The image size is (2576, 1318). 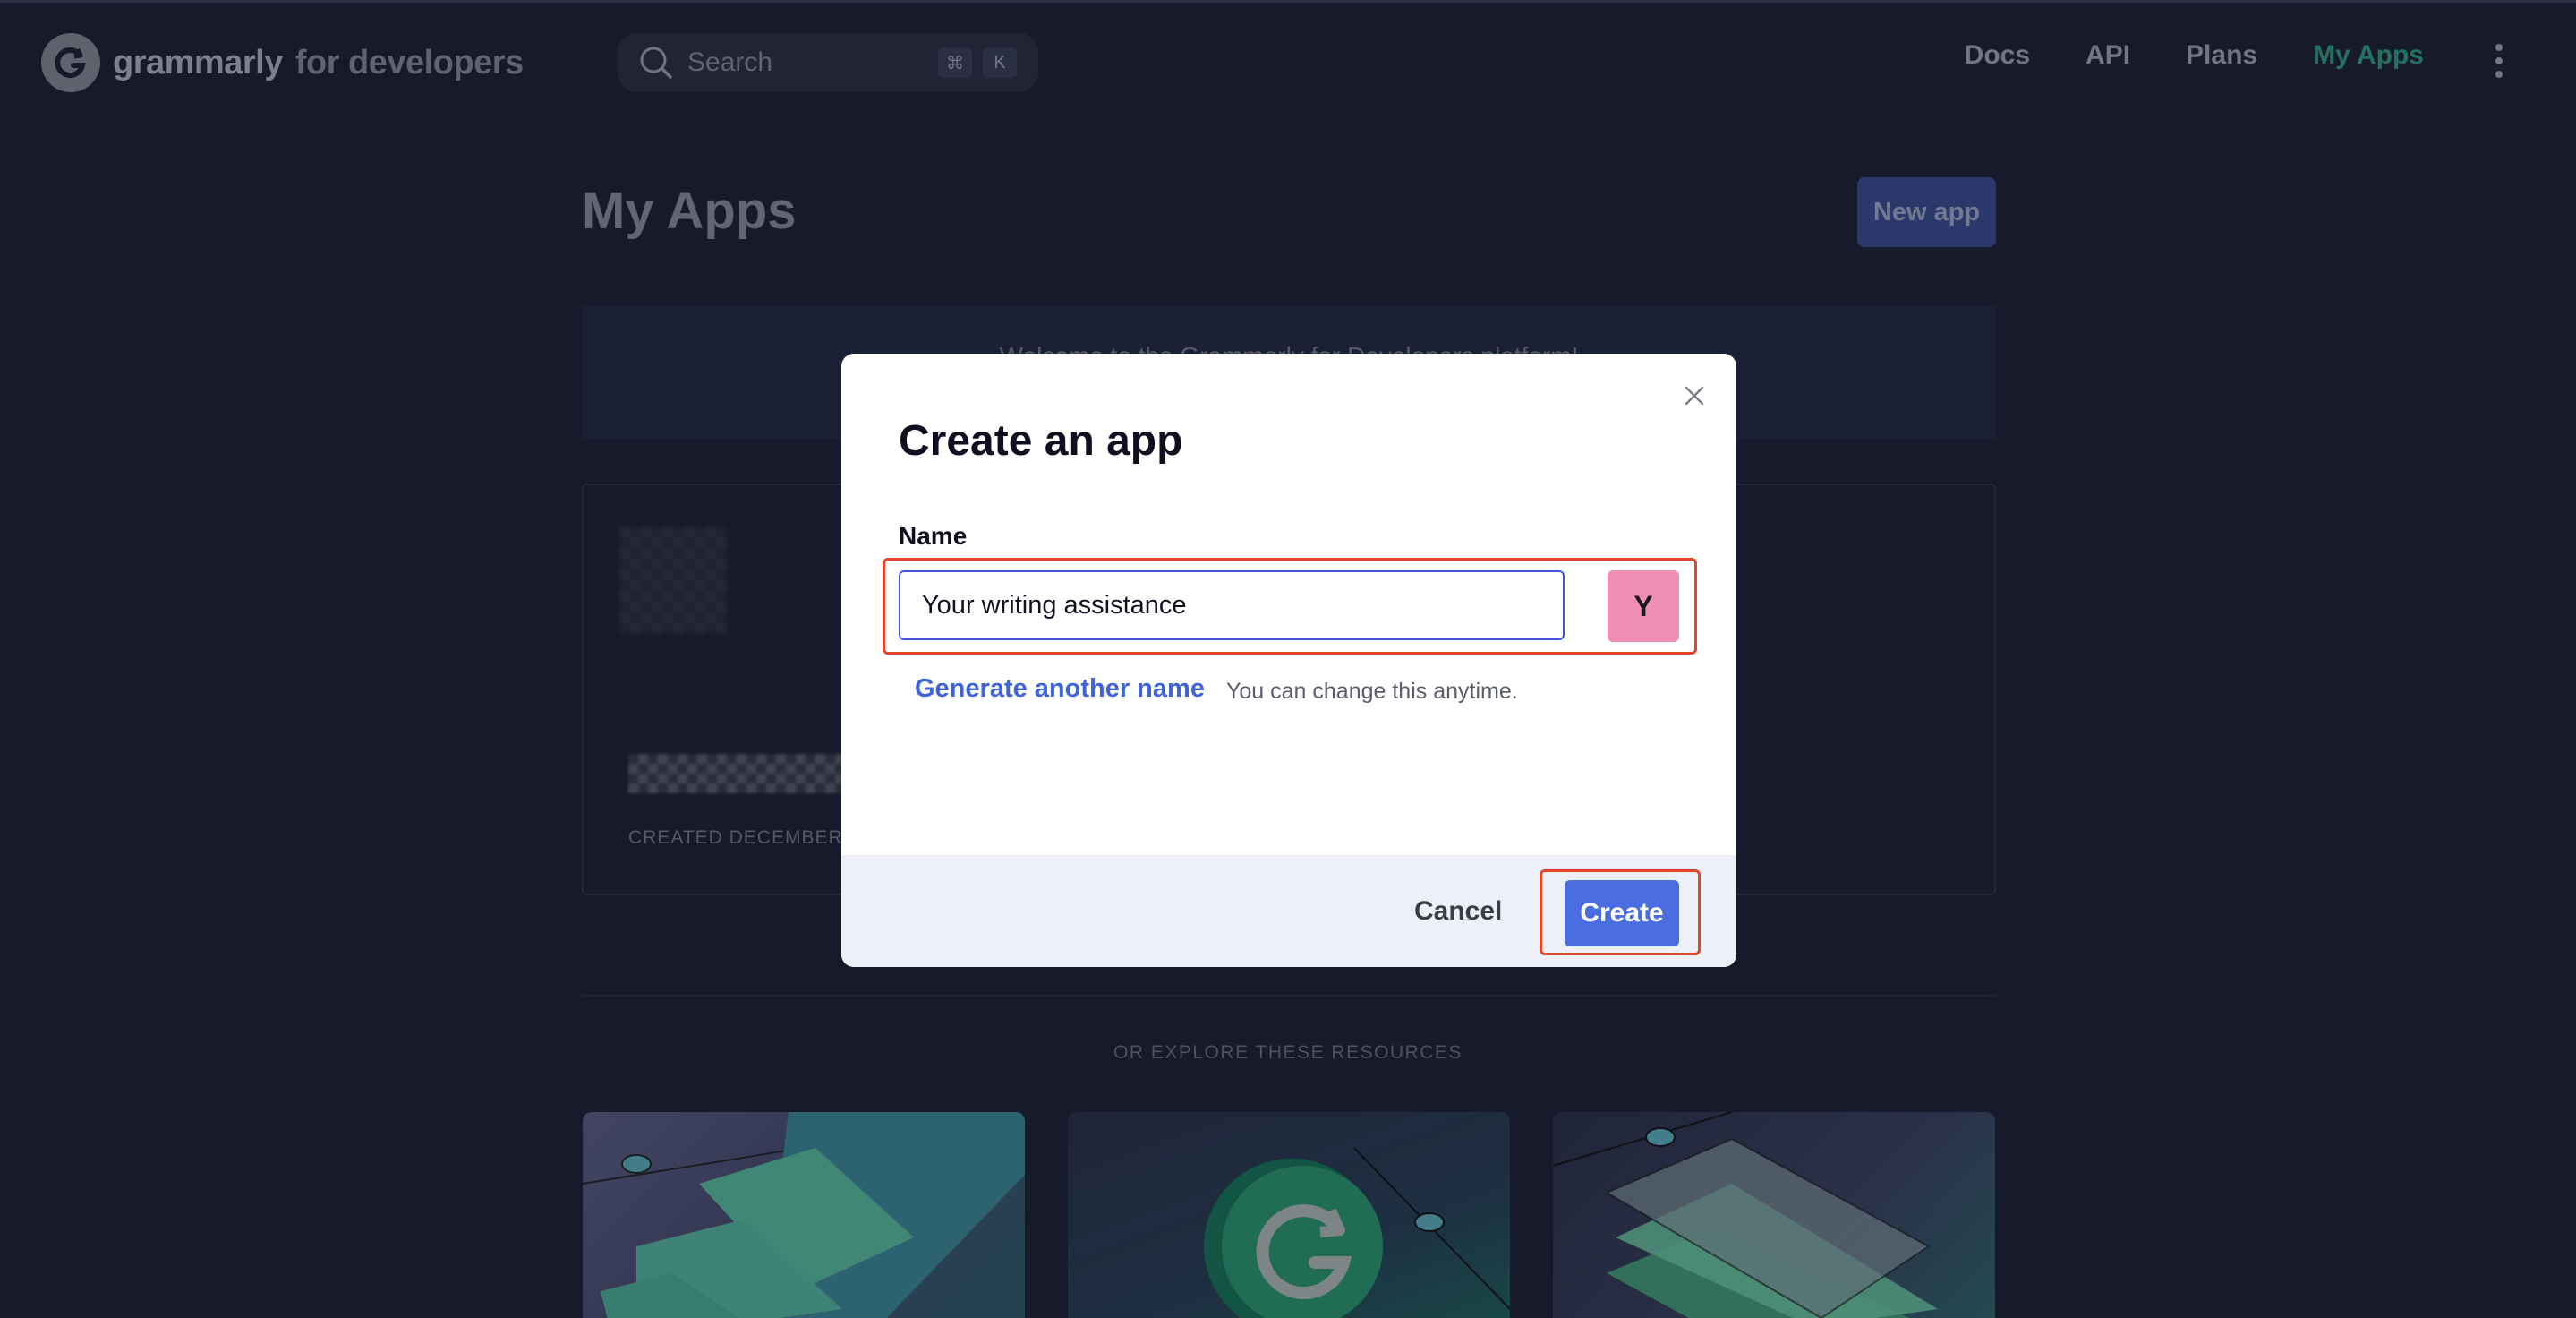 I want to click on create-button: Create, so click(x=1622, y=913).